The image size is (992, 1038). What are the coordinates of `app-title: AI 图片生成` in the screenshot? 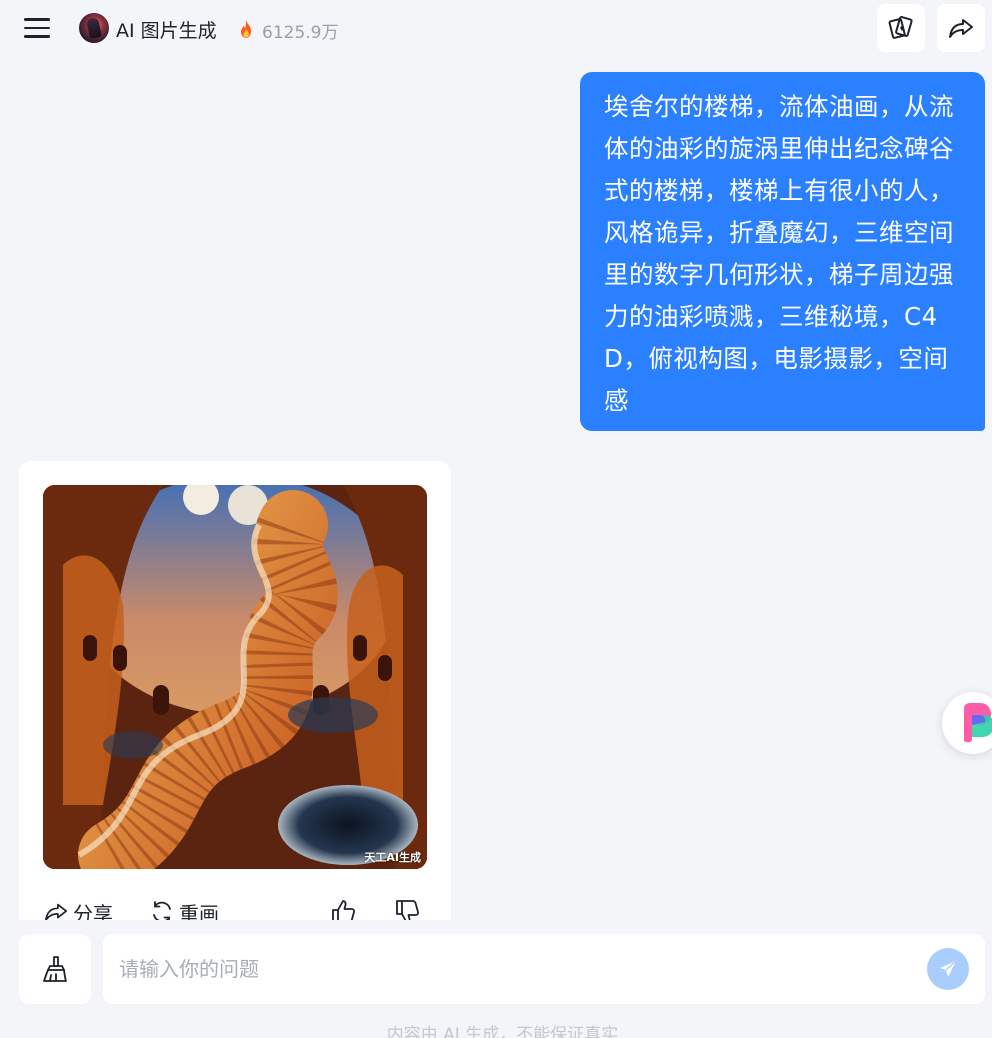 It's located at (166, 31).